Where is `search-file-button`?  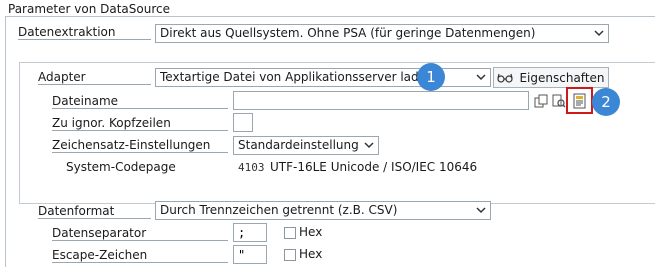
search-file-button is located at coordinates (558, 100).